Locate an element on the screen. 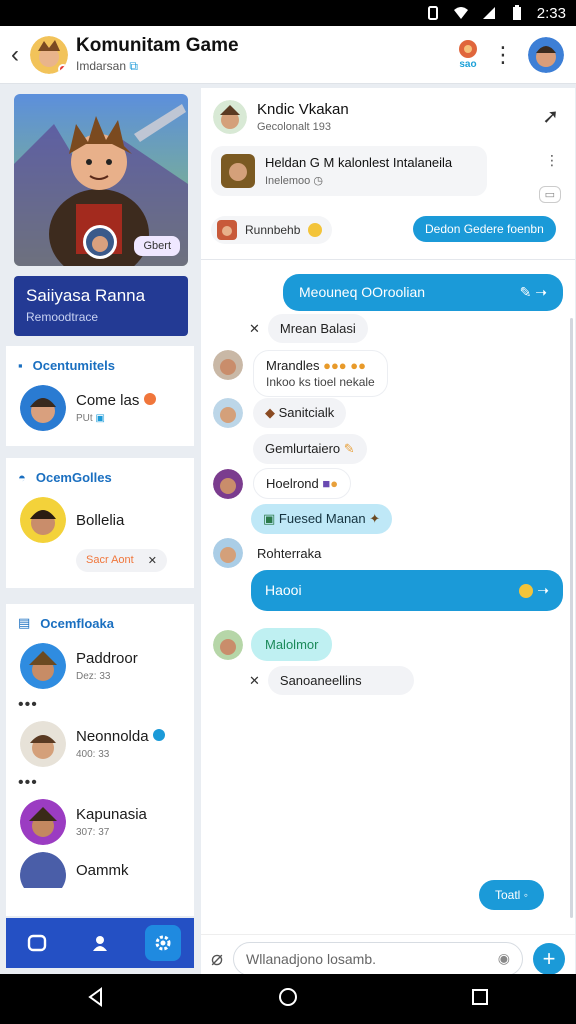  chip-label: Sacr Aont is located at coordinates (110, 560).